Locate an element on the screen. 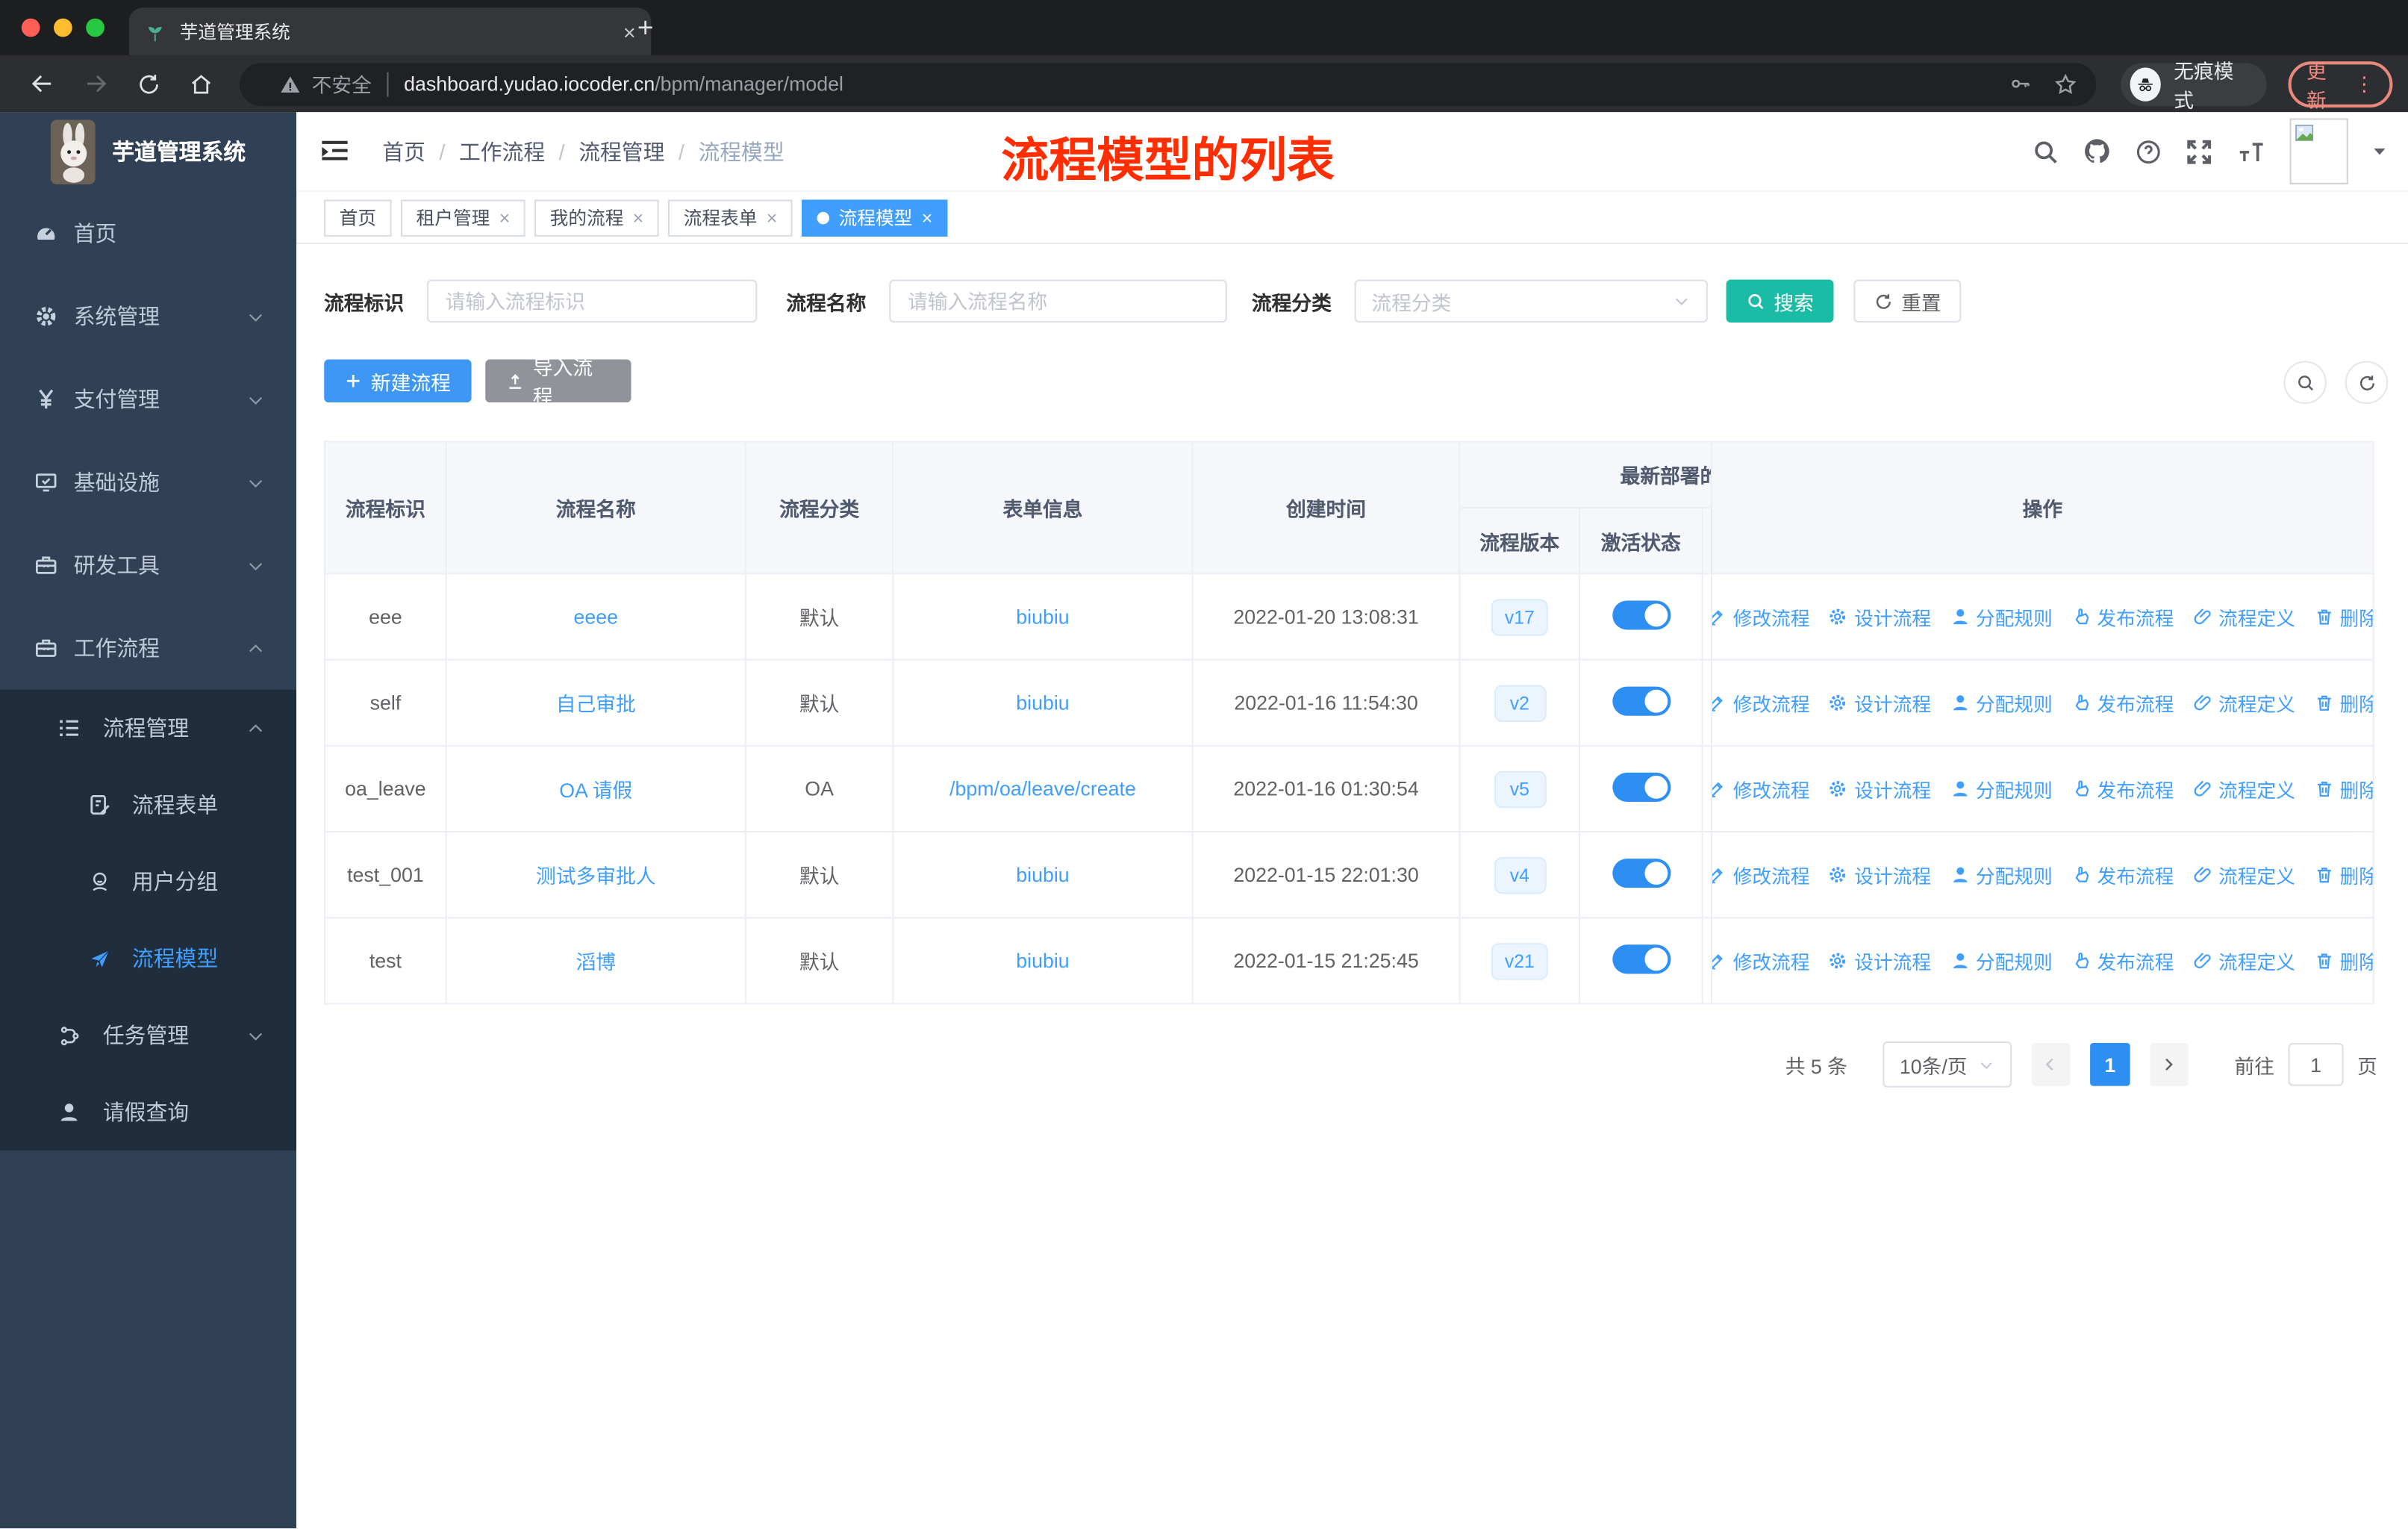 The height and width of the screenshot is (1529, 2408). cell-process-name-link: 自己审批 is located at coordinates (595, 703).